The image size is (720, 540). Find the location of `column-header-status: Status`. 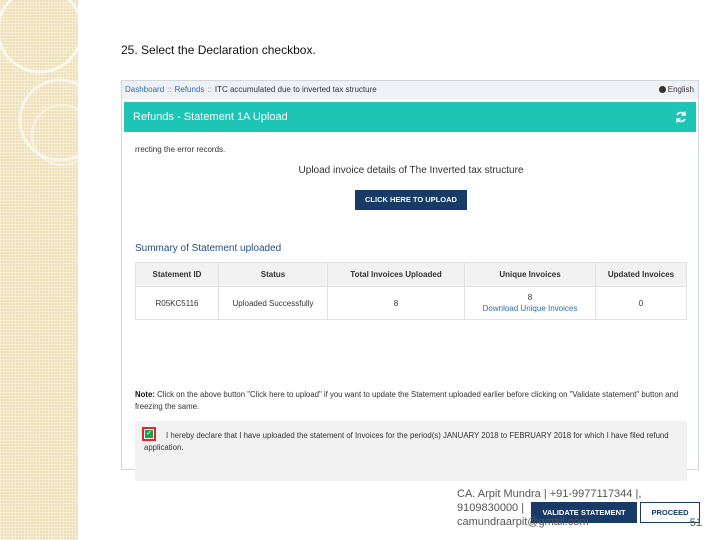

column-header-status: Status is located at coordinates (273, 274).